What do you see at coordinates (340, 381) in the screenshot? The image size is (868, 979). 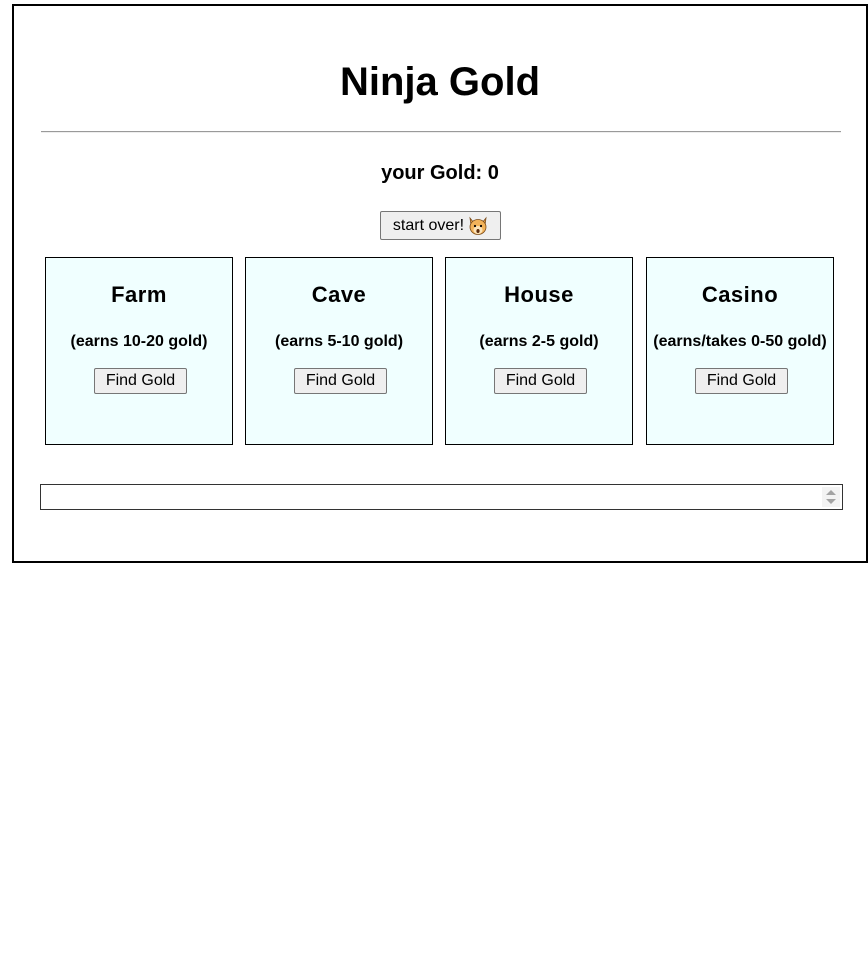 I see `find-gold-cave-button: Find Gold` at bounding box center [340, 381].